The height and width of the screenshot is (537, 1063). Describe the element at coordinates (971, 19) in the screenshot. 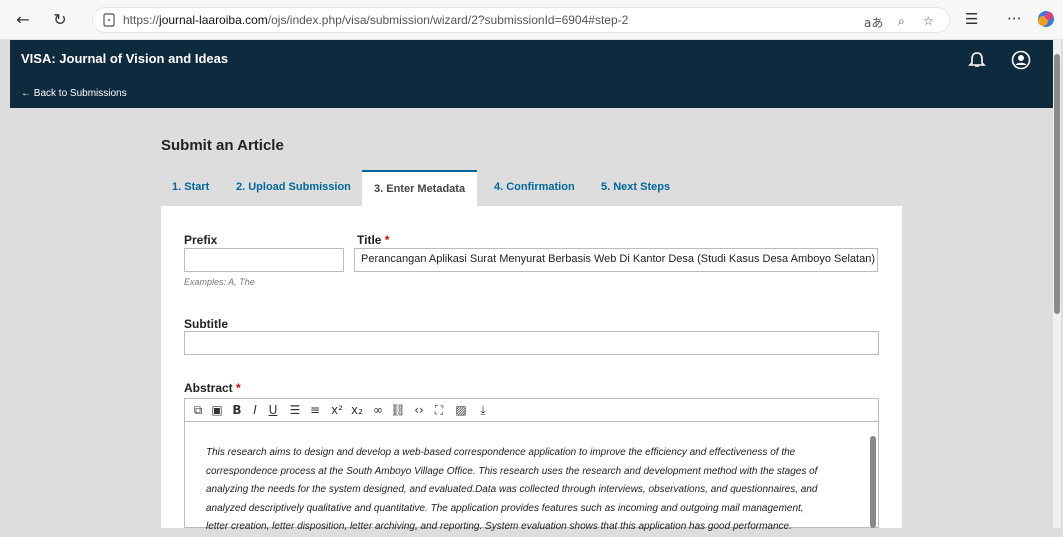

I see `favorites-icon: ☰` at that location.